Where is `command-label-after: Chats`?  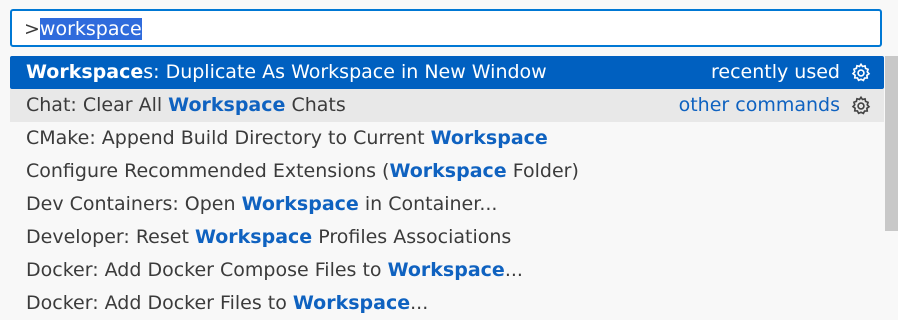
command-label-after: Chats is located at coordinates (315, 105).